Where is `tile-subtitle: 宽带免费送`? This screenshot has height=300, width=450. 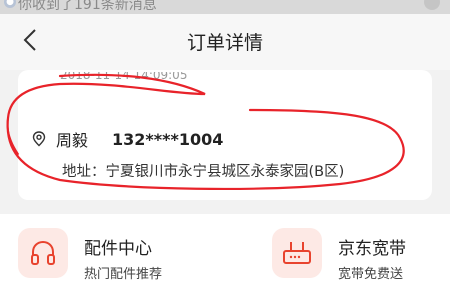
tile-subtitle: 宽带免费送 is located at coordinates (371, 274).